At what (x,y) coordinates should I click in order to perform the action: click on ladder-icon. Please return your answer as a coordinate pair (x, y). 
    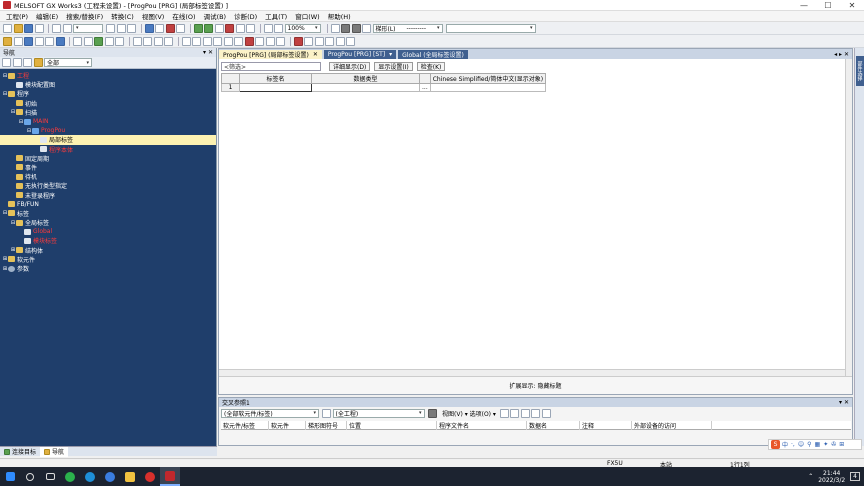
    Looking at the image, I should click on (335, 28).